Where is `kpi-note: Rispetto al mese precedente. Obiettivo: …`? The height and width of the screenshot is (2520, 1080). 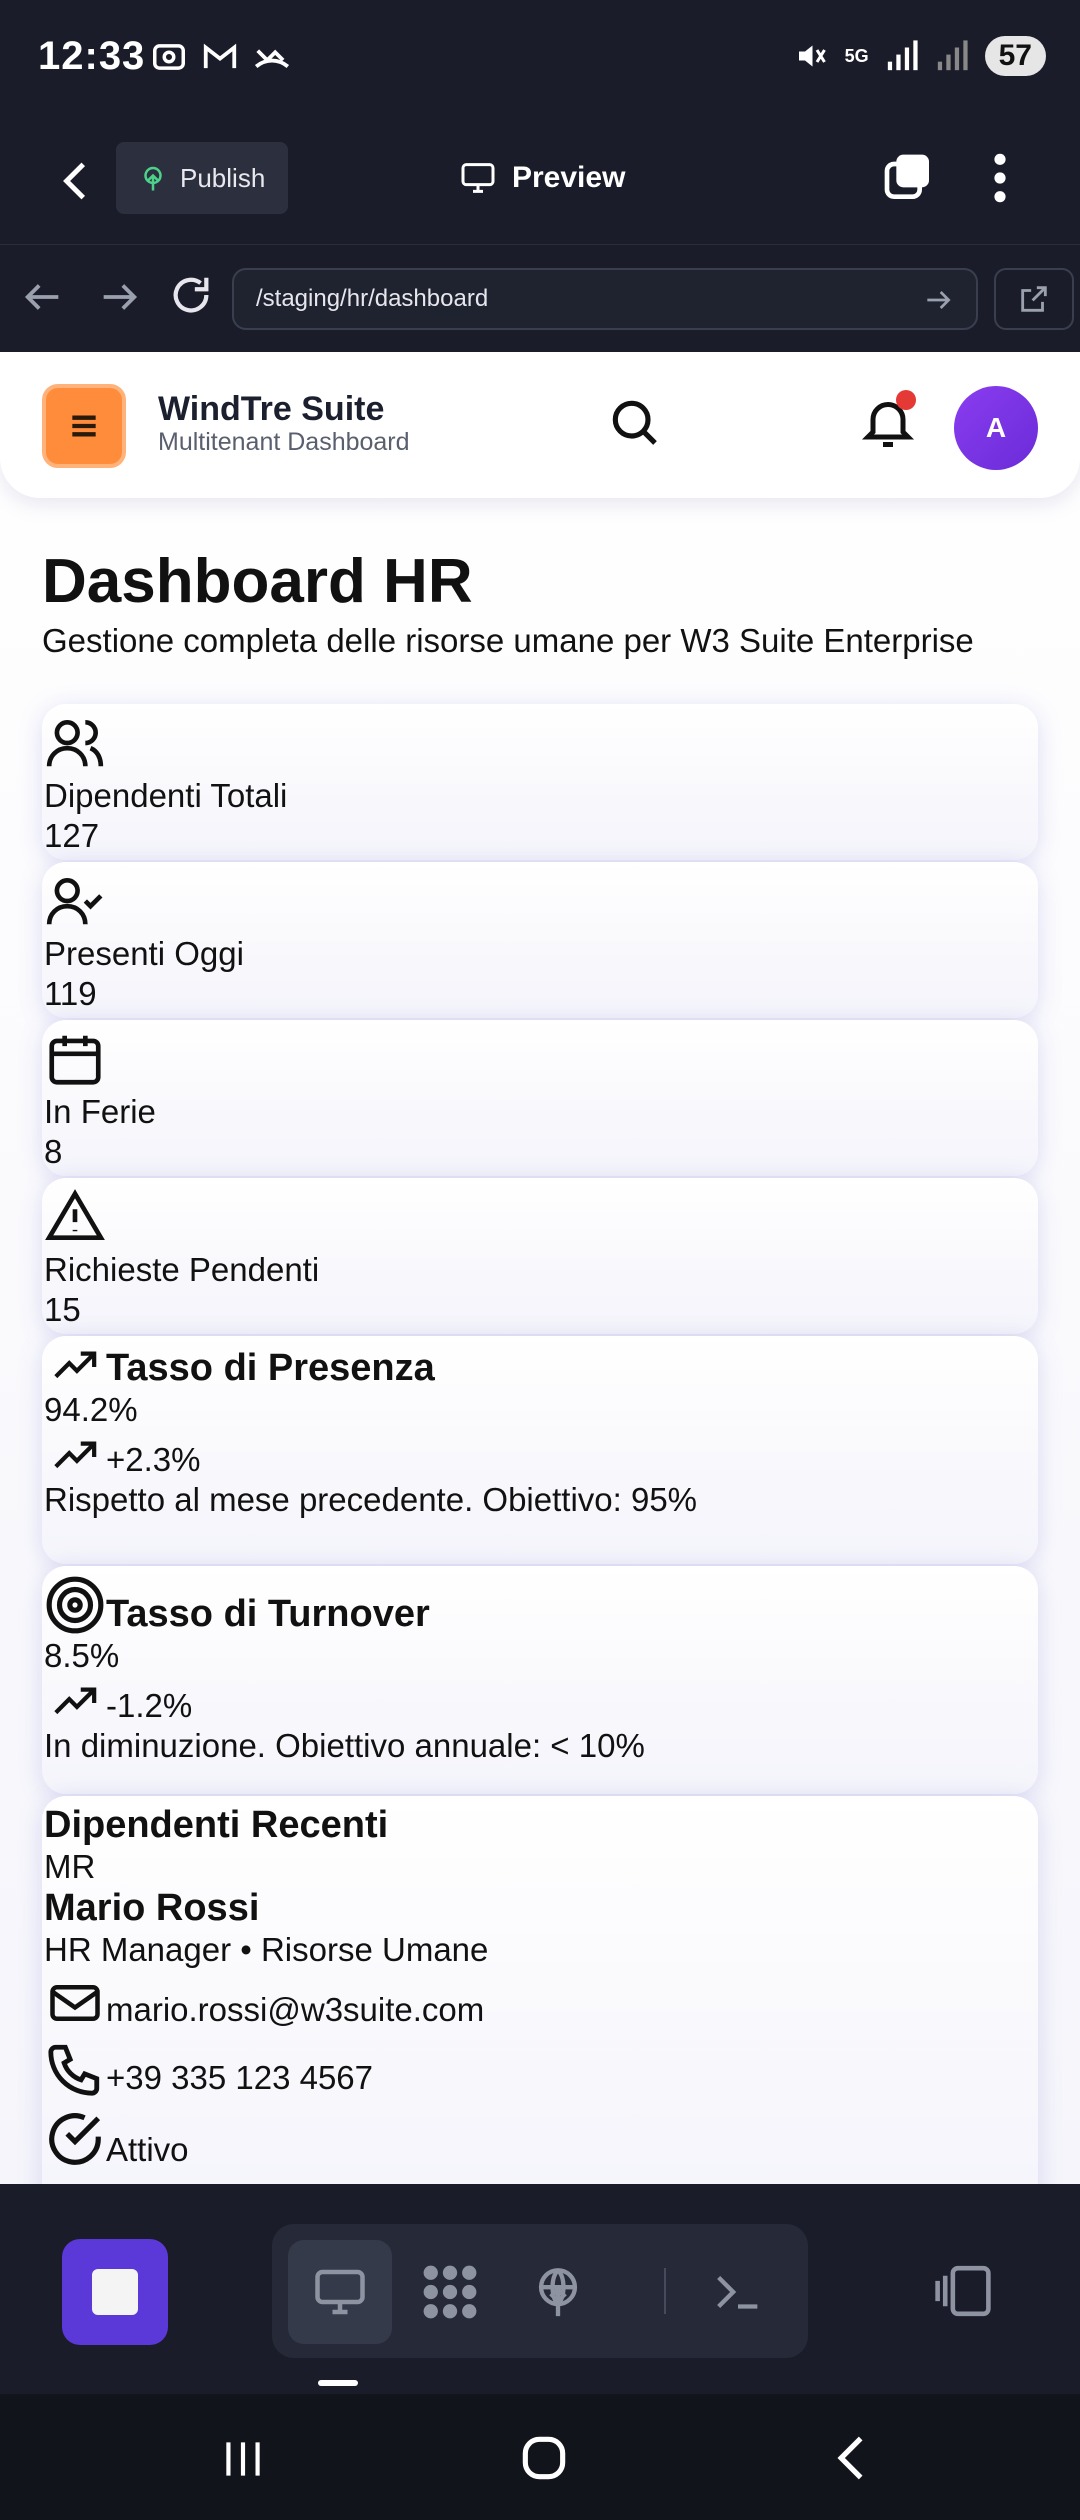
kpi-note: Rispetto al mese precedente. Obiettivo: … is located at coordinates (371, 1499).